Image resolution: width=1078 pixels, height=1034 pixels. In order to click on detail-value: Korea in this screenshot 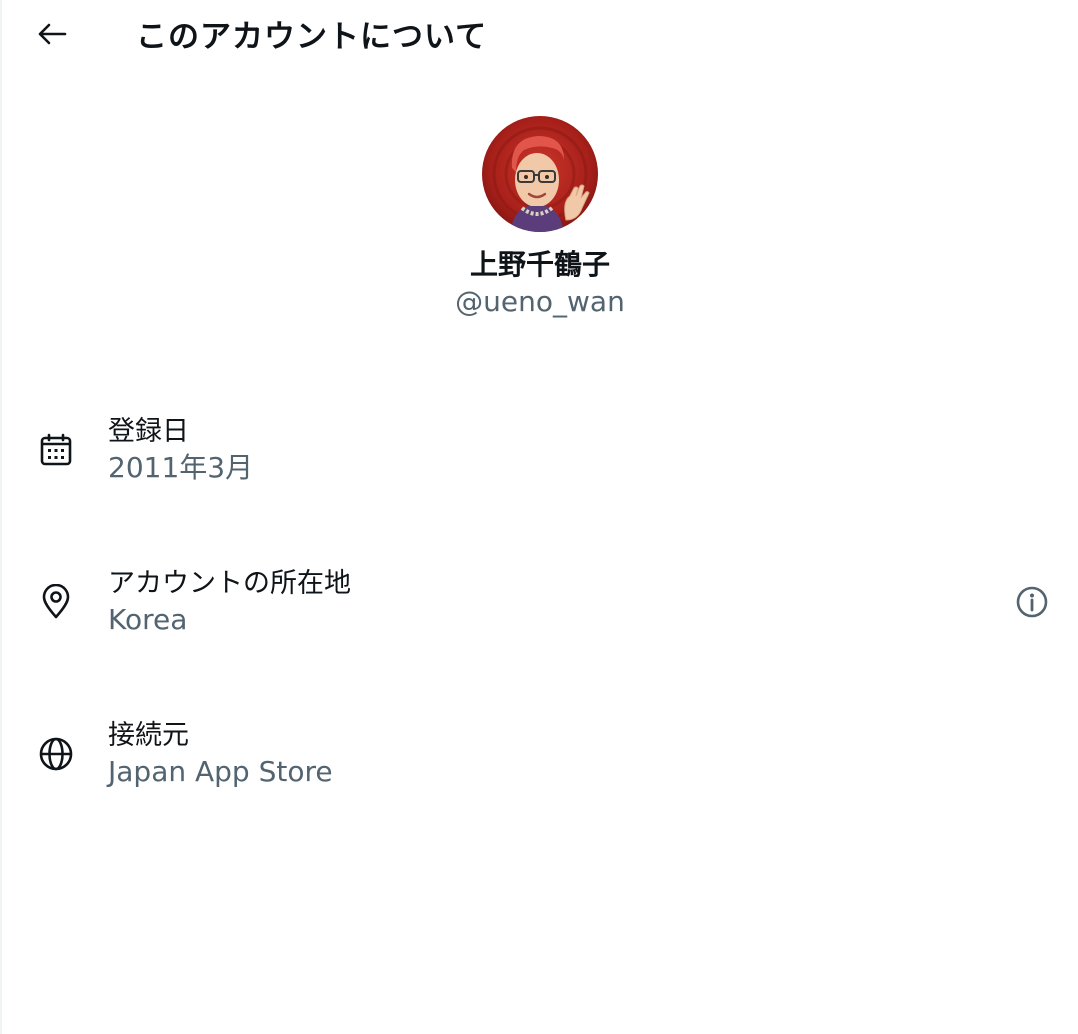, I will do `click(148, 619)`.